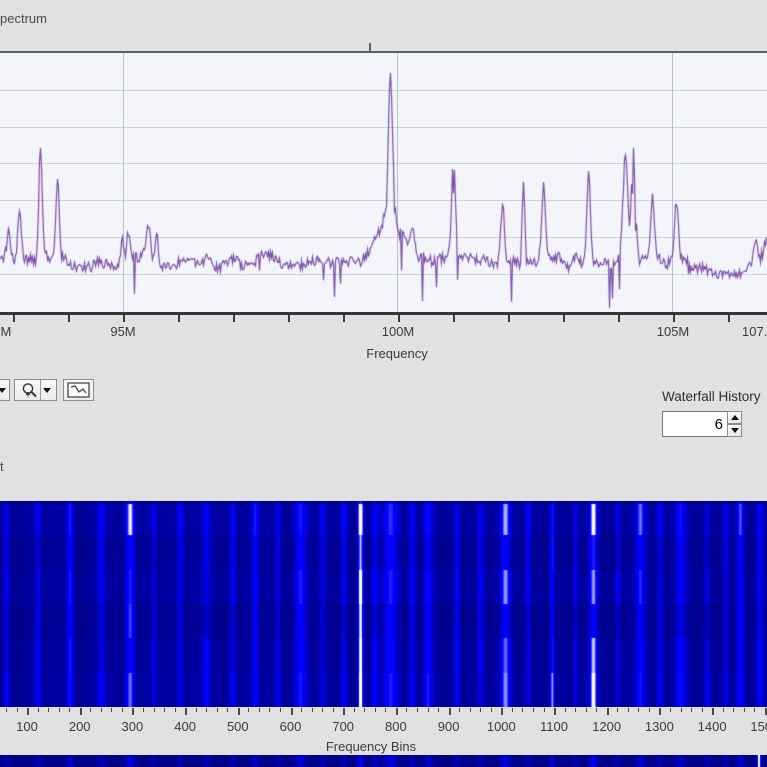 The image size is (767, 767). I want to click on spectrum-x-axis-title: Frequency, so click(397, 353).